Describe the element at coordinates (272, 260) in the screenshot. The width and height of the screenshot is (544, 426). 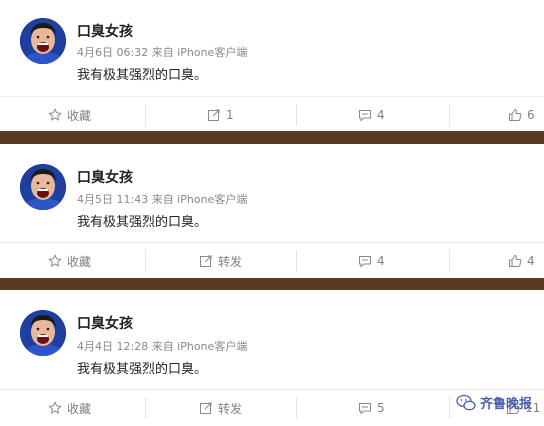
I see `action-bar: 收藏 转发 4 4` at that location.